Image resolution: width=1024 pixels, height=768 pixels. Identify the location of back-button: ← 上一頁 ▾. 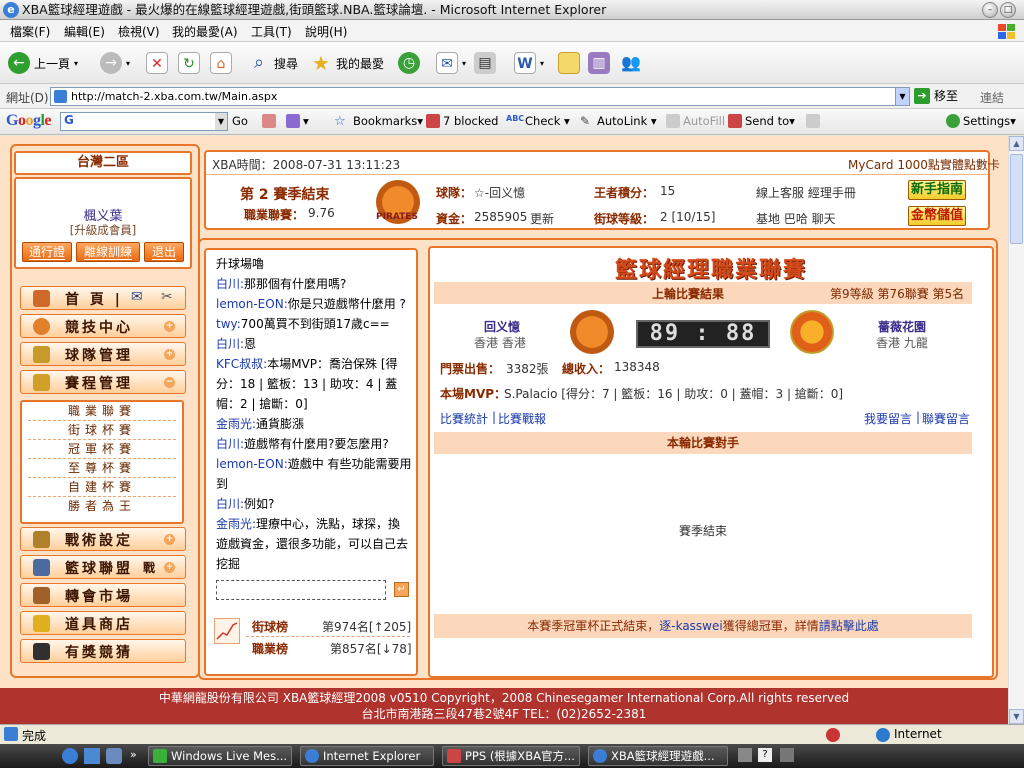
(43, 63).